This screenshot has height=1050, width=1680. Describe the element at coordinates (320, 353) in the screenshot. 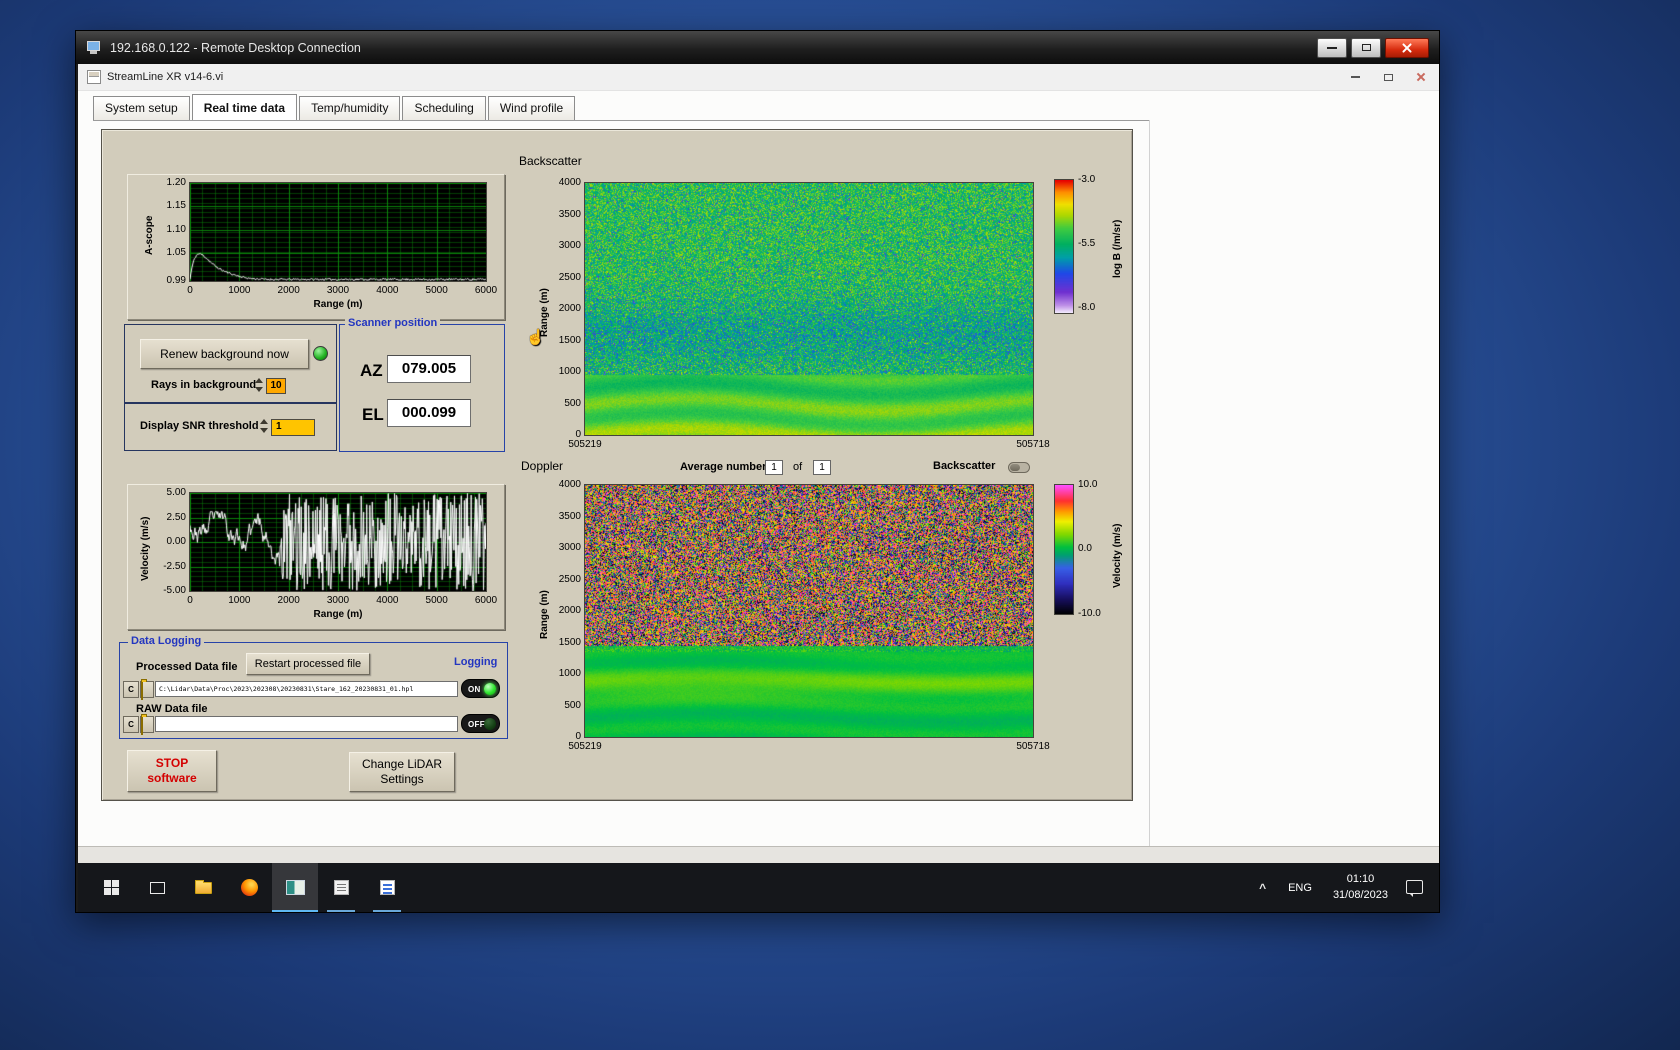

I see `renew-background-led` at that location.